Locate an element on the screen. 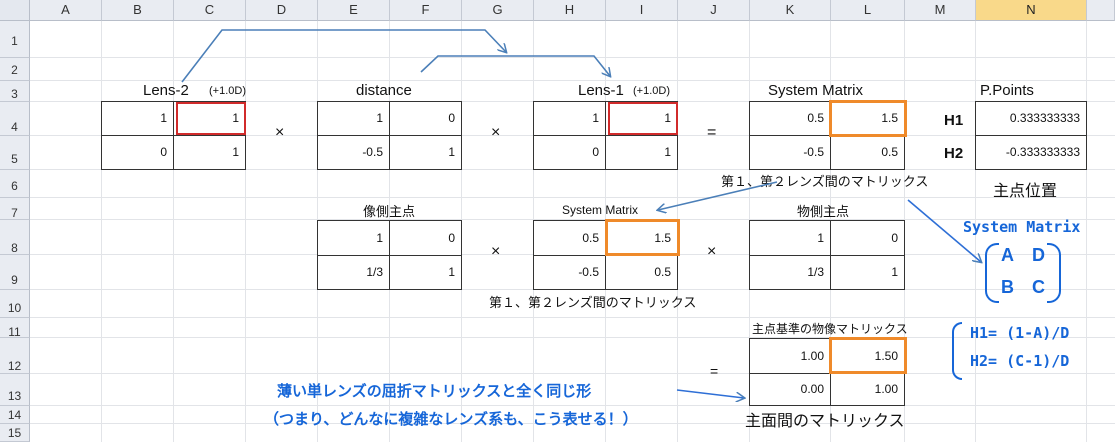 This screenshot has height=442, width=1115. arrow-distance-to-lens1 is located at coordinates (515, 65).